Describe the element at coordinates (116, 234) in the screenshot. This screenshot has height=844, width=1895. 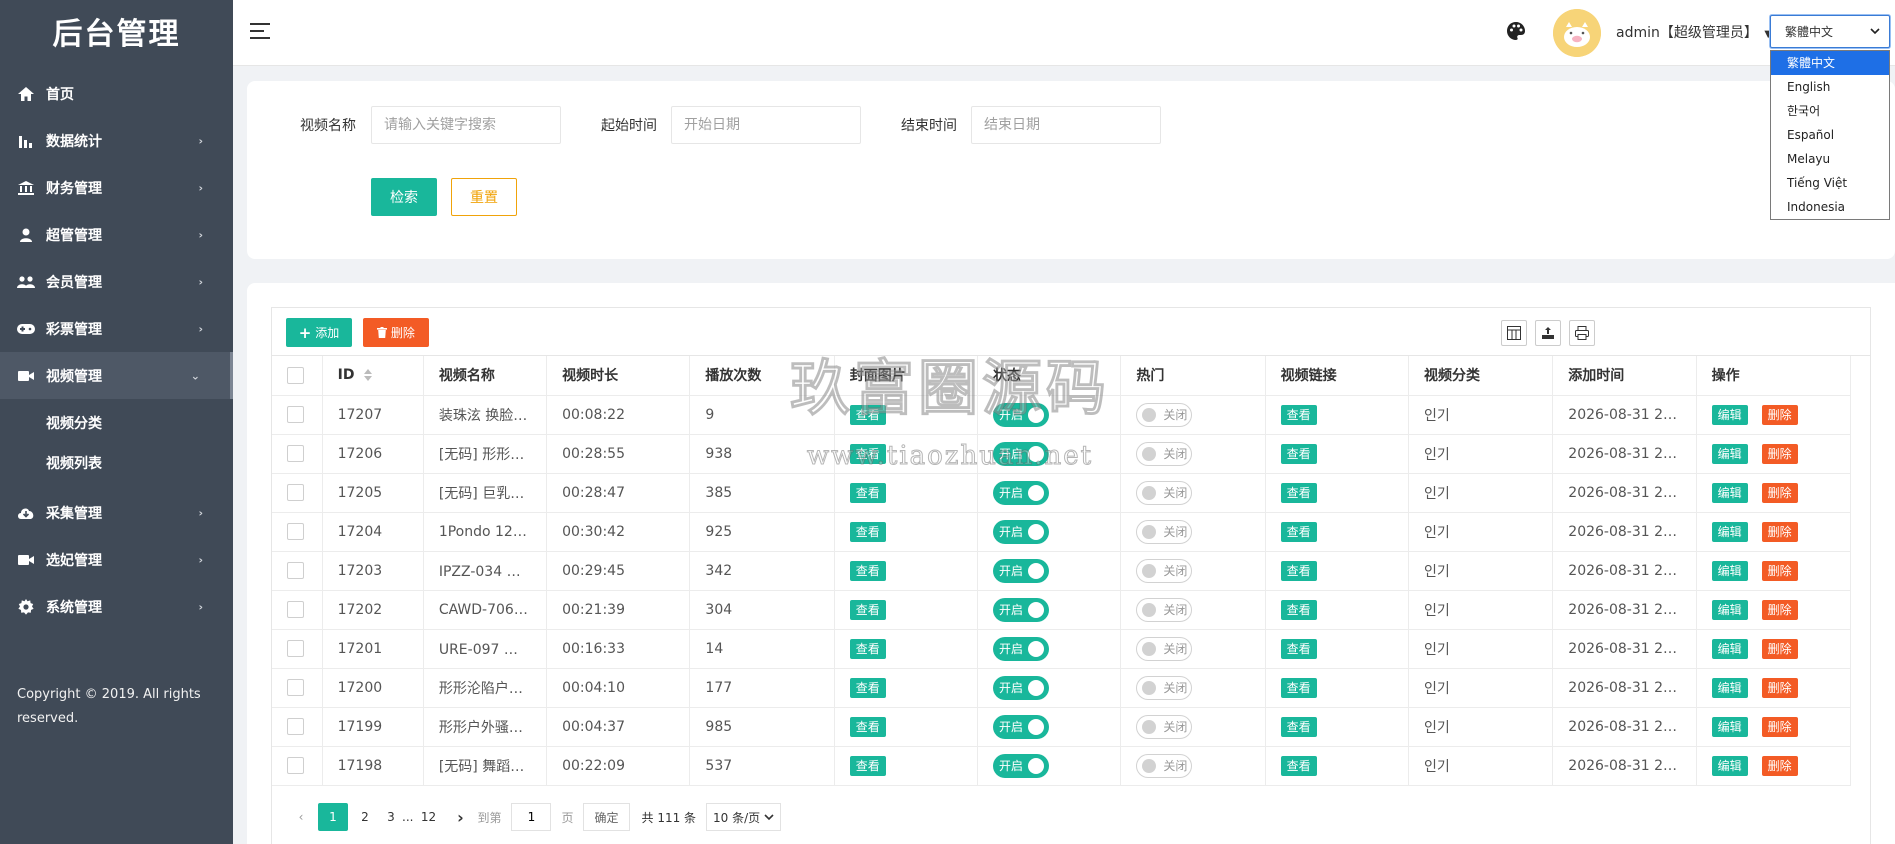
I see `sidebar-item-admins: 超管管理 ›` at that location.